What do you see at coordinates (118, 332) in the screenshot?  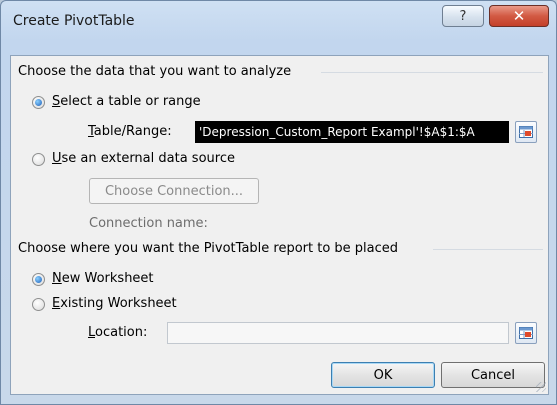 I see `location-label: Location:` at bounding box center [118, 332].